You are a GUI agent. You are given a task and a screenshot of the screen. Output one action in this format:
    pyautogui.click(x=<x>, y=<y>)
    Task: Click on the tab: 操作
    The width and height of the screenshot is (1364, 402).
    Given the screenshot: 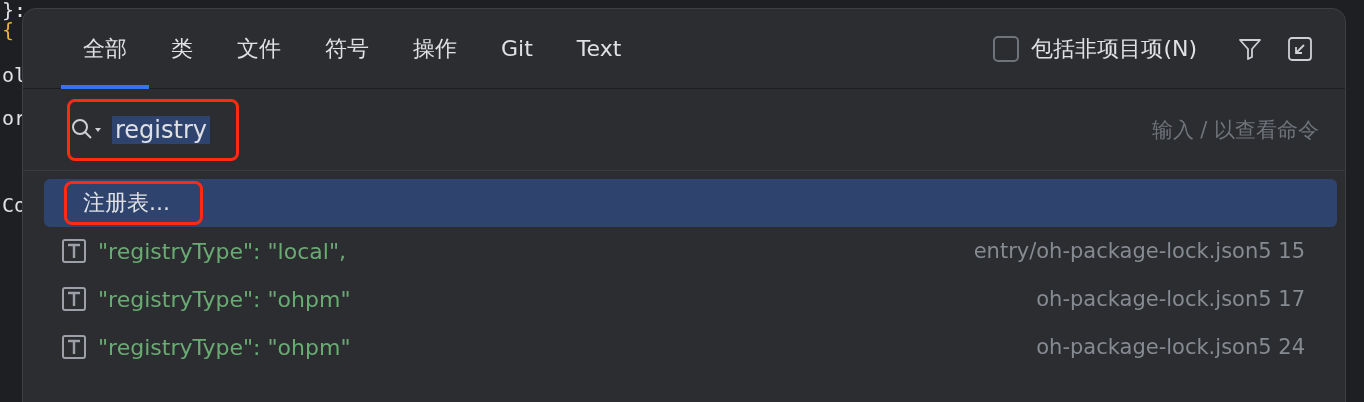 What is the action you would take?
    pyautogui.click(x=435, y=48)
    